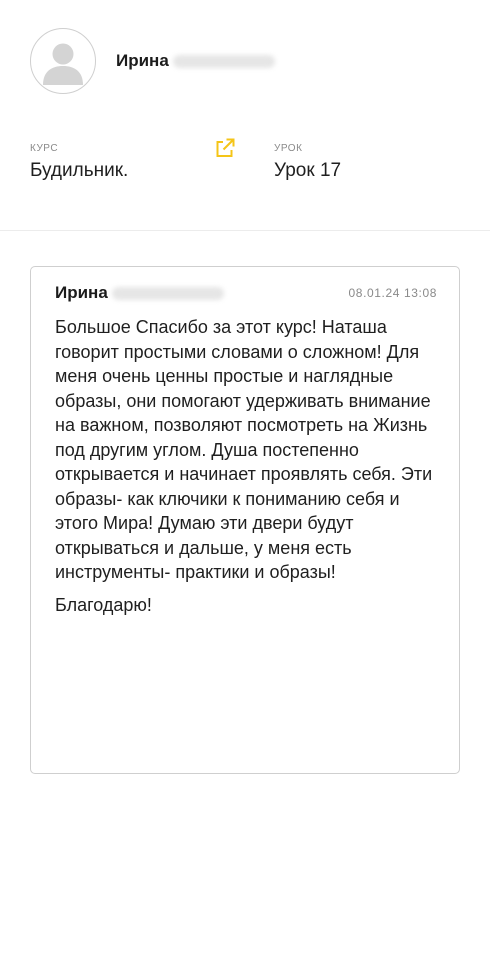  What do you see at coordinates (81, 292) in the screenshot?
I see `comment-author-first-name: Ирина` at bounding box center [81, 292].